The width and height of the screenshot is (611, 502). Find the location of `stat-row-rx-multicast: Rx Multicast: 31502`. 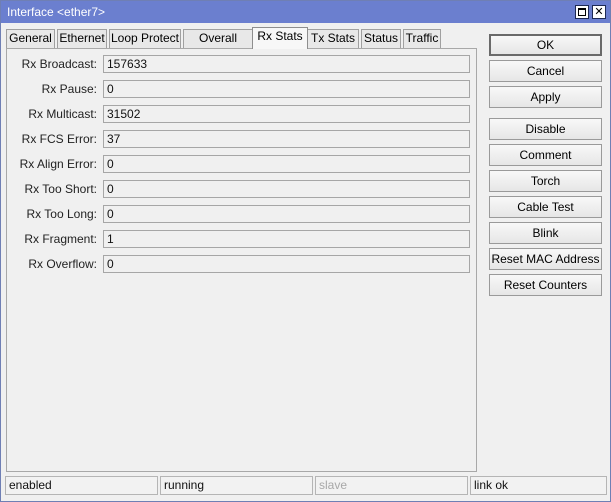

stat-row-rx-multicast: Rx Multicast: 31502 is located at coordinates (242, 114).